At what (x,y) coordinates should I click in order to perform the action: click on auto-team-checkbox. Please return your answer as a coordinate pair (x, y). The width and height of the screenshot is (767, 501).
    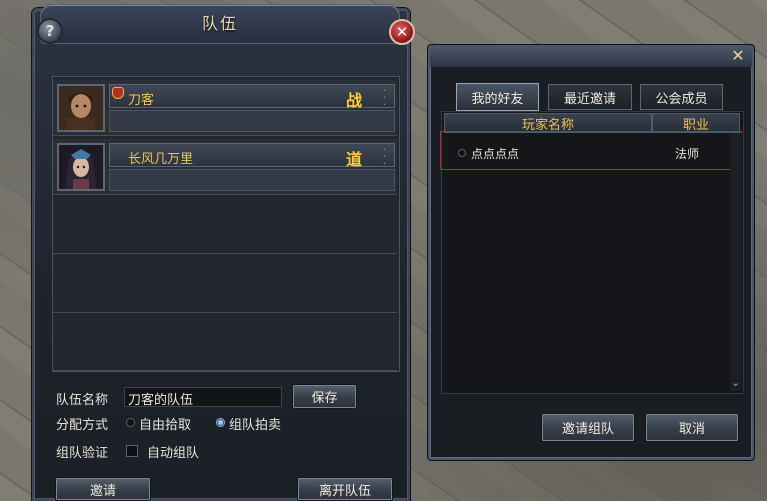
    Looking at the image, I should click on (132, 451).